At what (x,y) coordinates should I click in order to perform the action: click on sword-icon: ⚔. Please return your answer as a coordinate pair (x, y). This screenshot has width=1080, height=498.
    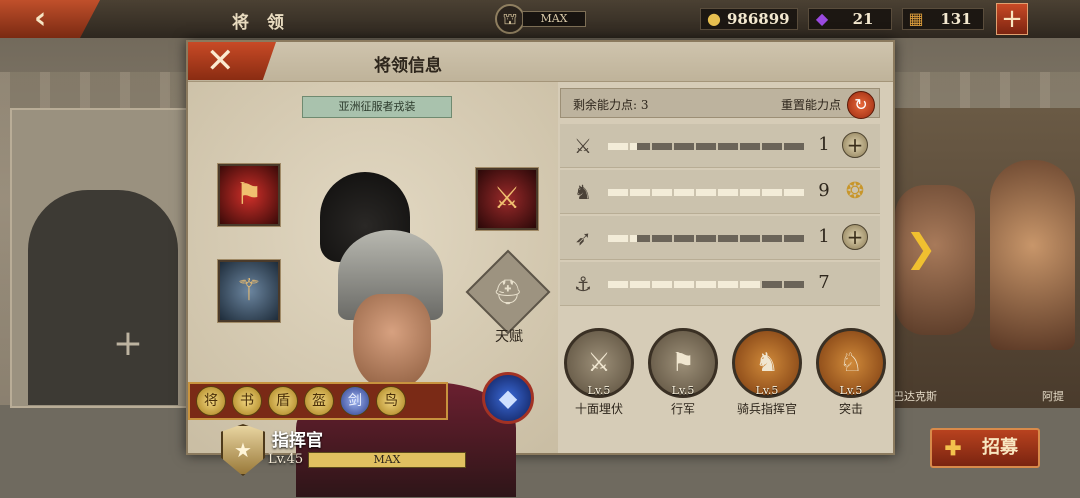
    Looking at the image, I should click on (583, 146).